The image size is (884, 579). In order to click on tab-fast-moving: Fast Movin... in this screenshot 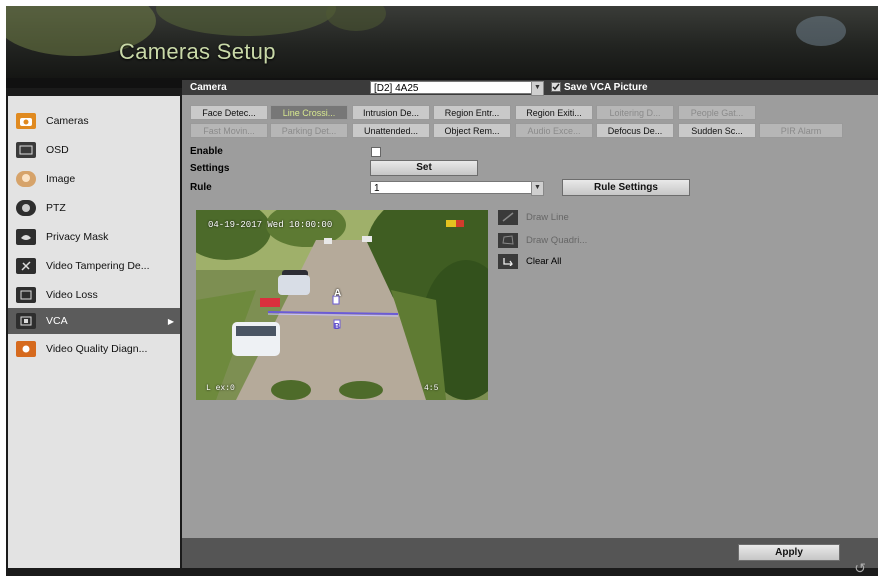, I will do `click(229, 130)`.